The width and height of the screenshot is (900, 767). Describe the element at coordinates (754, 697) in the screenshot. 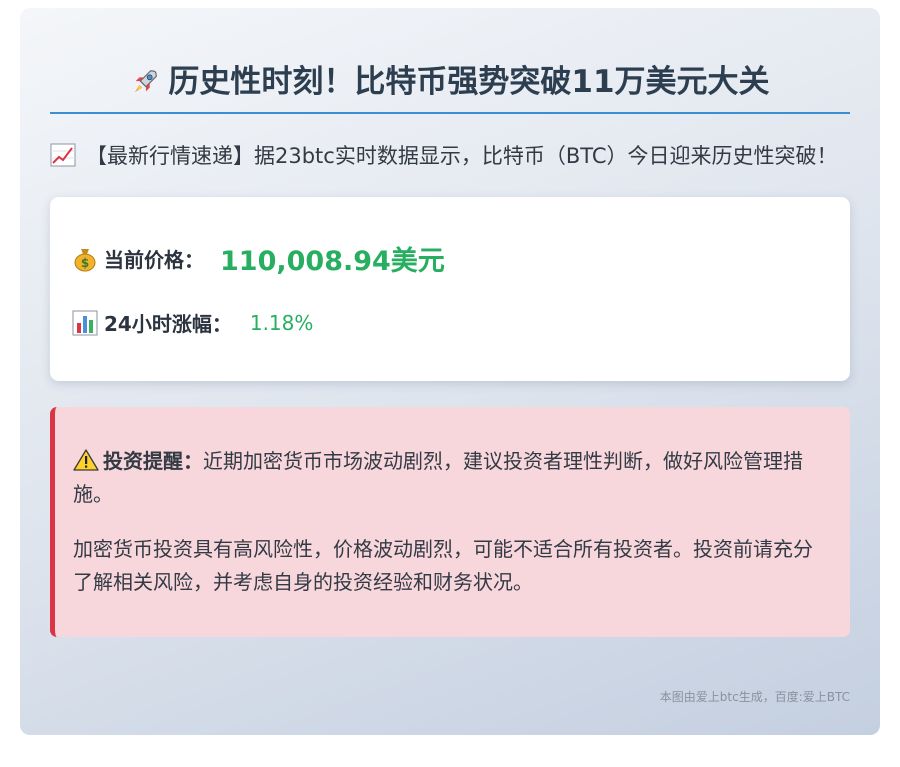

I see `footer-credit: 本图由爱上btc生成，百度:爱上BTC` at that location.